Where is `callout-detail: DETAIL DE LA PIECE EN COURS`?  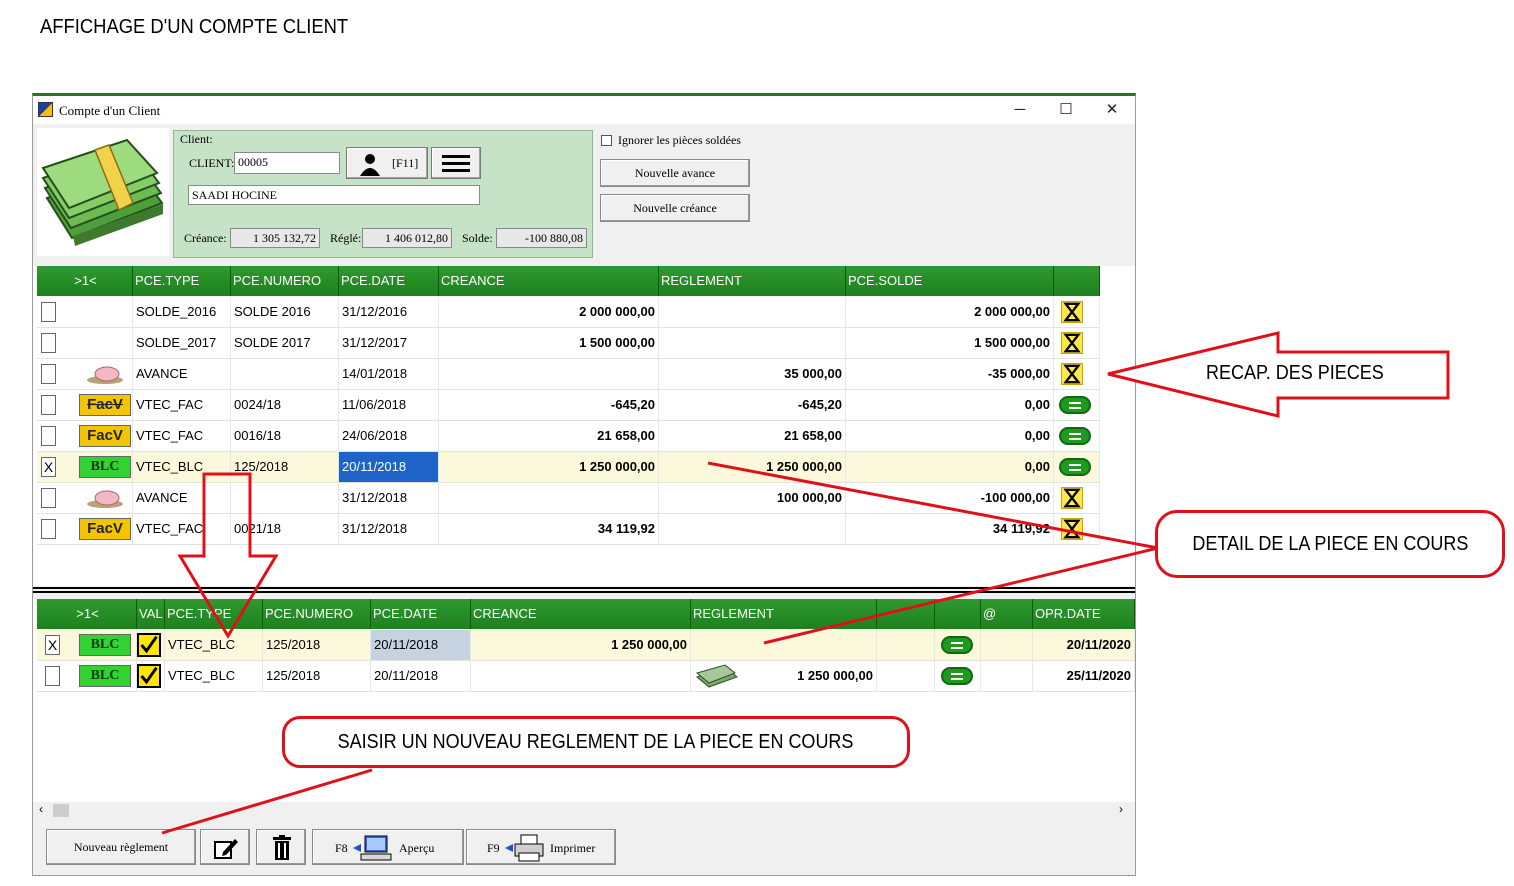
callout-detail: DETAIL DE LA PIECE EN COURS is located at coordinates (1330, 544).